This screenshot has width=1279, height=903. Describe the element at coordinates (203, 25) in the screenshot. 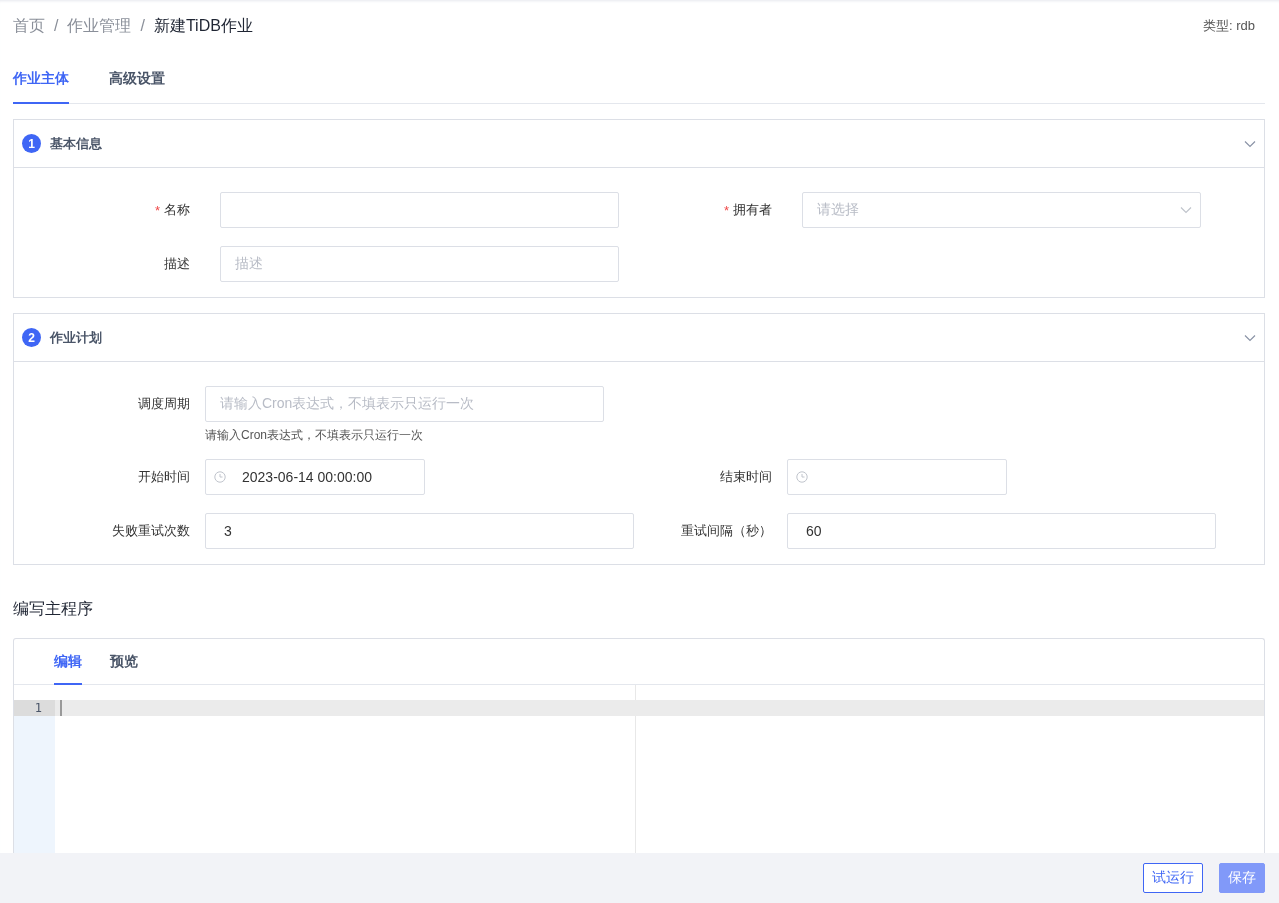

I see `breadcrumb-current: 新建TiDB作业` at that location.